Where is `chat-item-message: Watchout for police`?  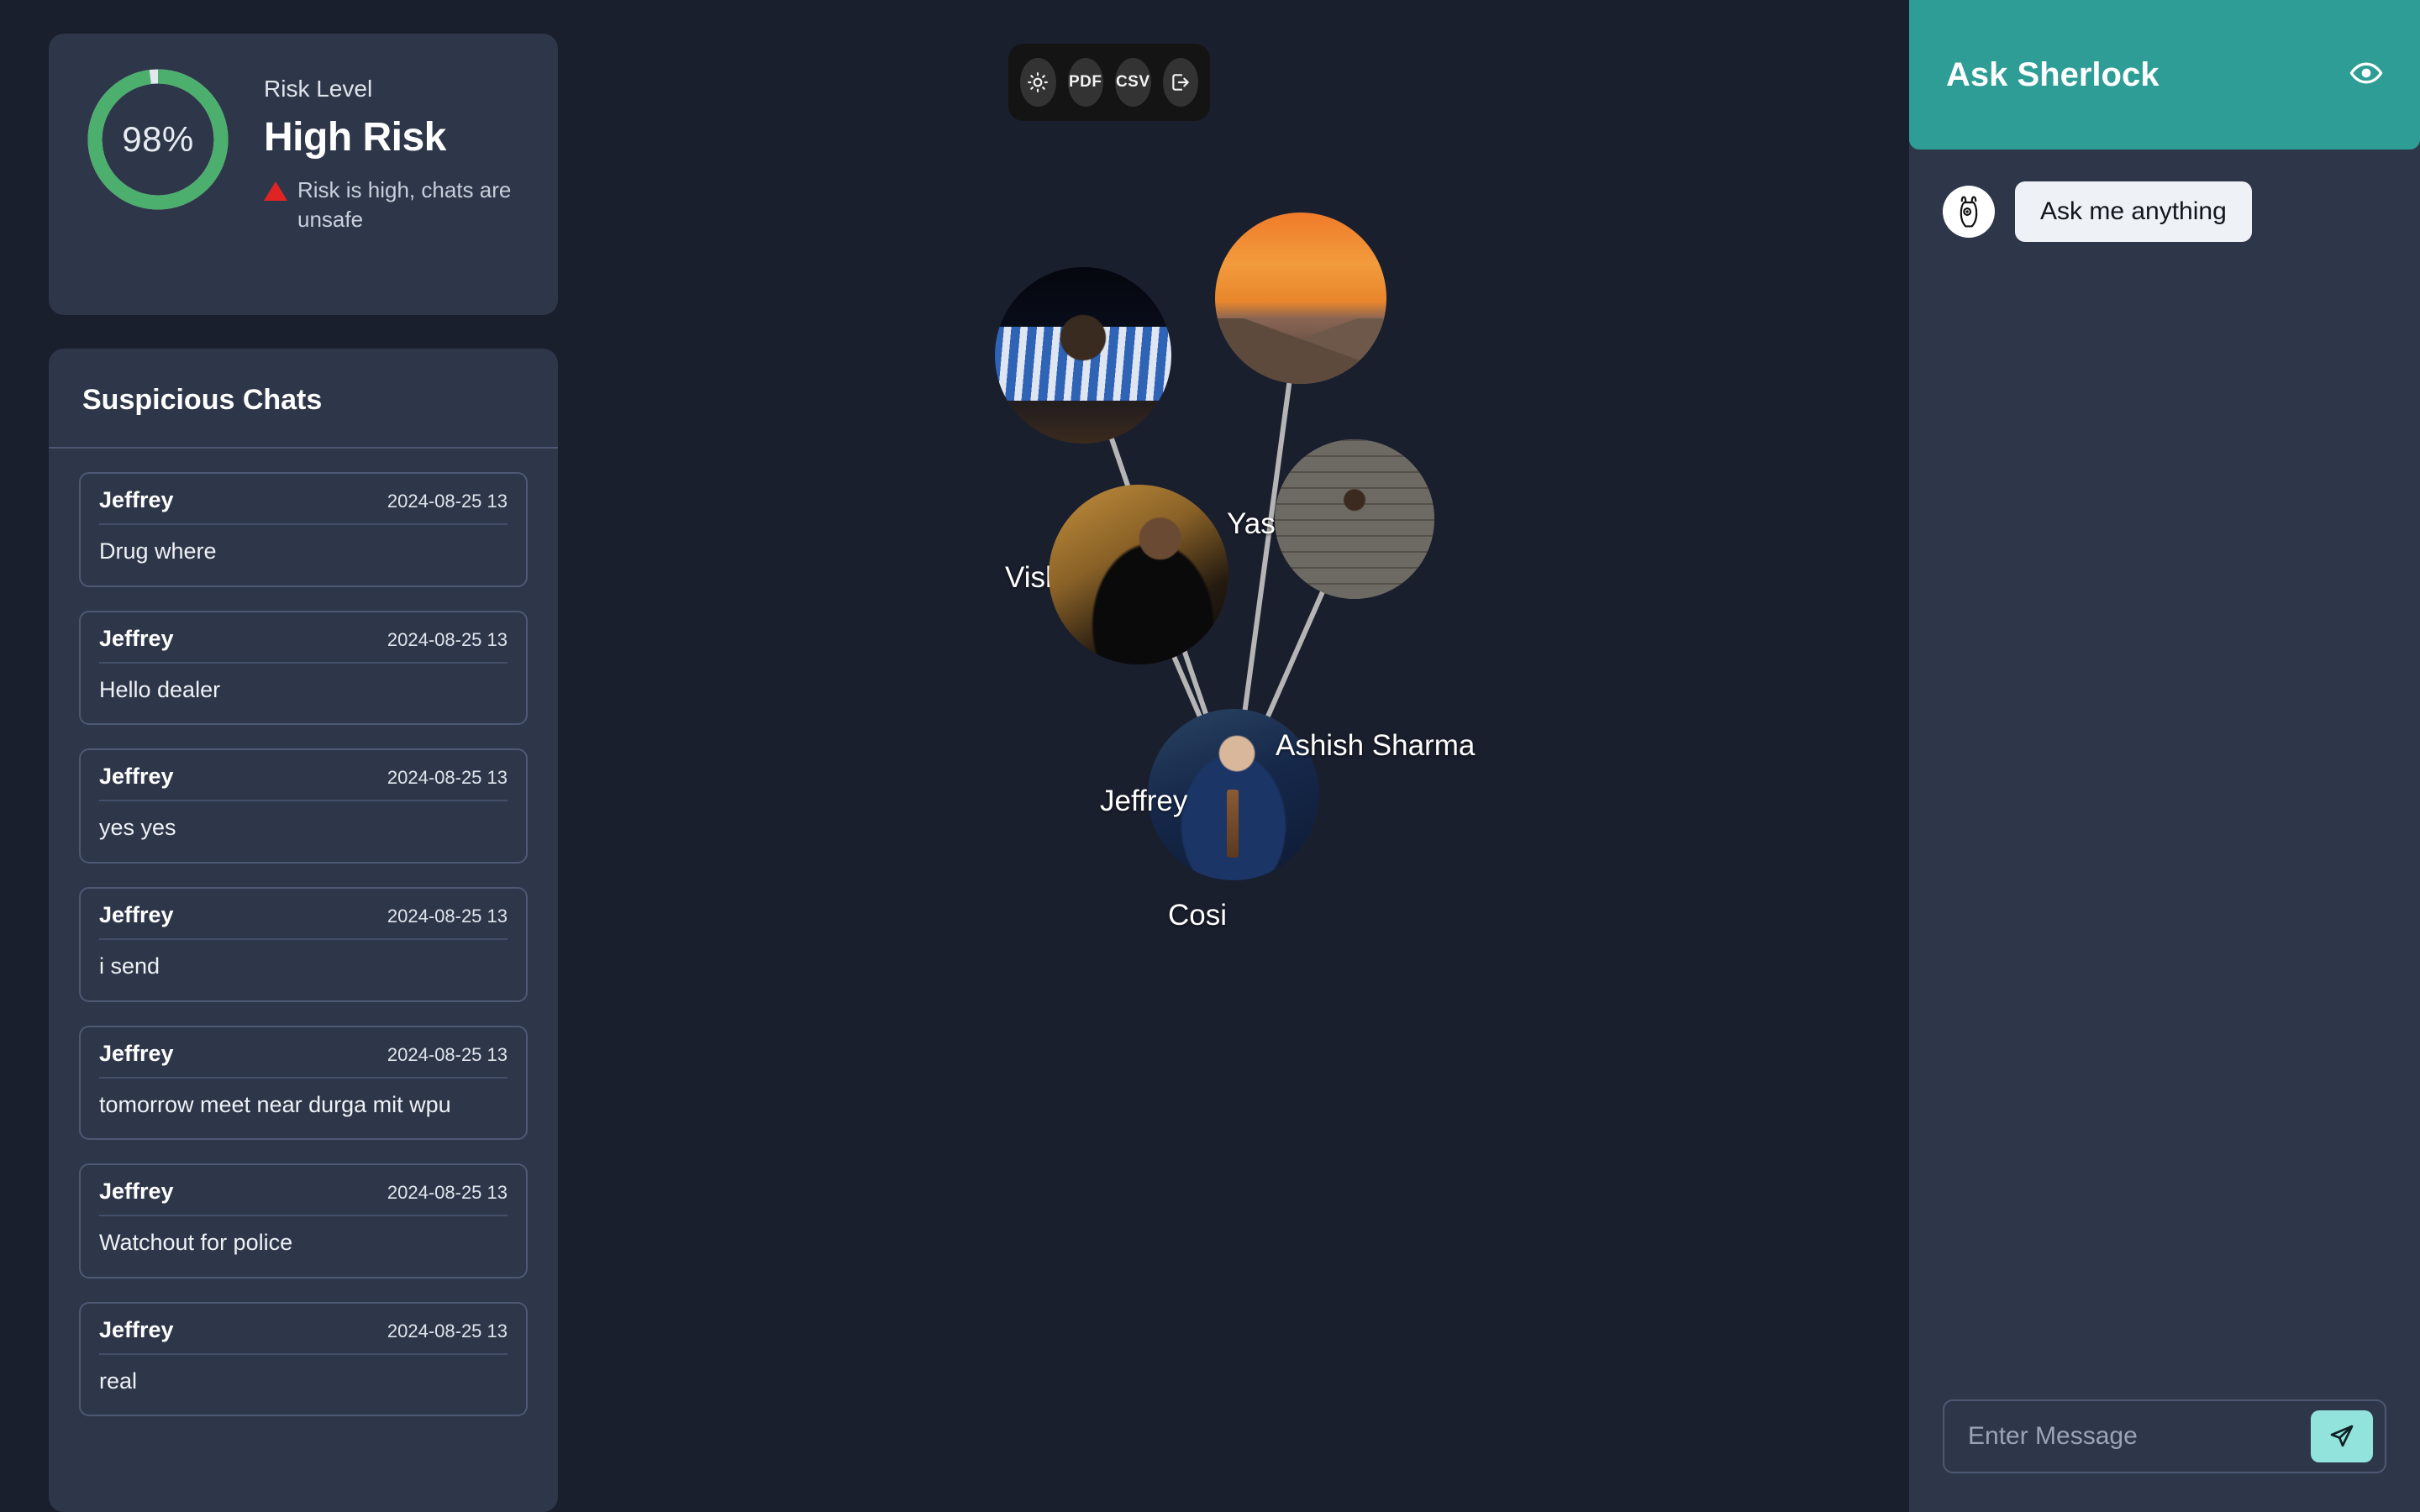
chat-item-message: Watchout for police is located at coordinates (196, 1243).